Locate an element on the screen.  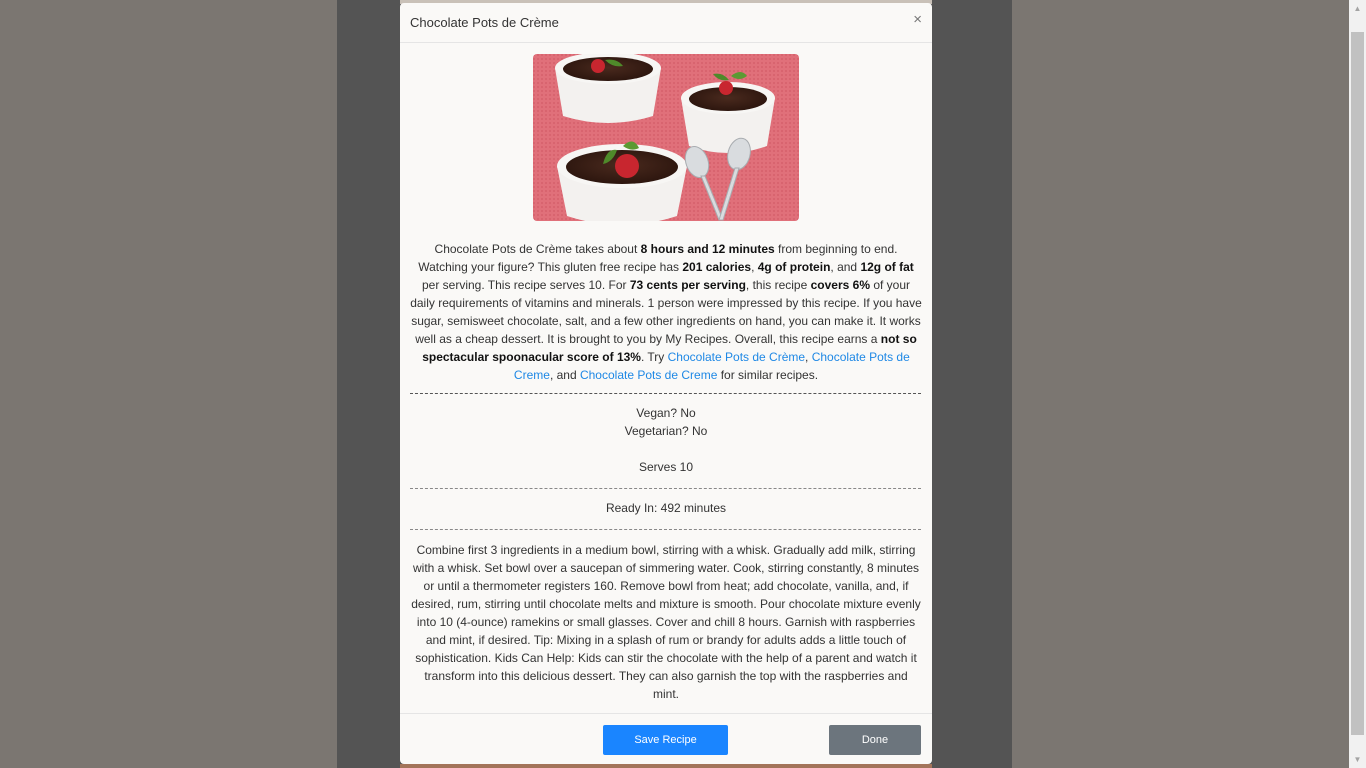
summary-text: Chocolate Pots de Crème takes about is located at coordinates (537, 249).